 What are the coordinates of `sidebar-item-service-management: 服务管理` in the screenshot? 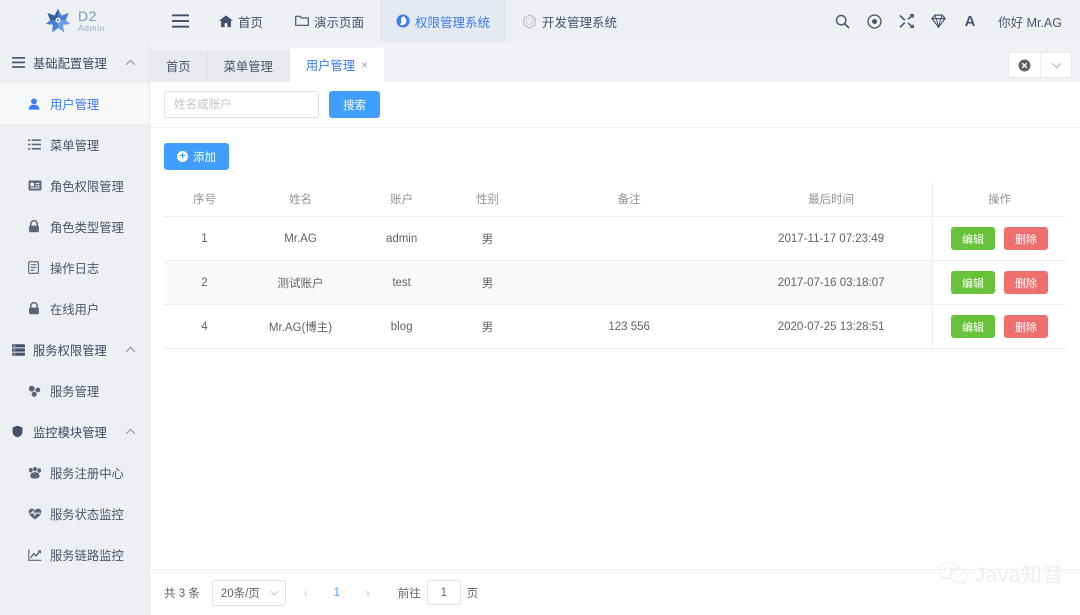 It's located at (74, 390).